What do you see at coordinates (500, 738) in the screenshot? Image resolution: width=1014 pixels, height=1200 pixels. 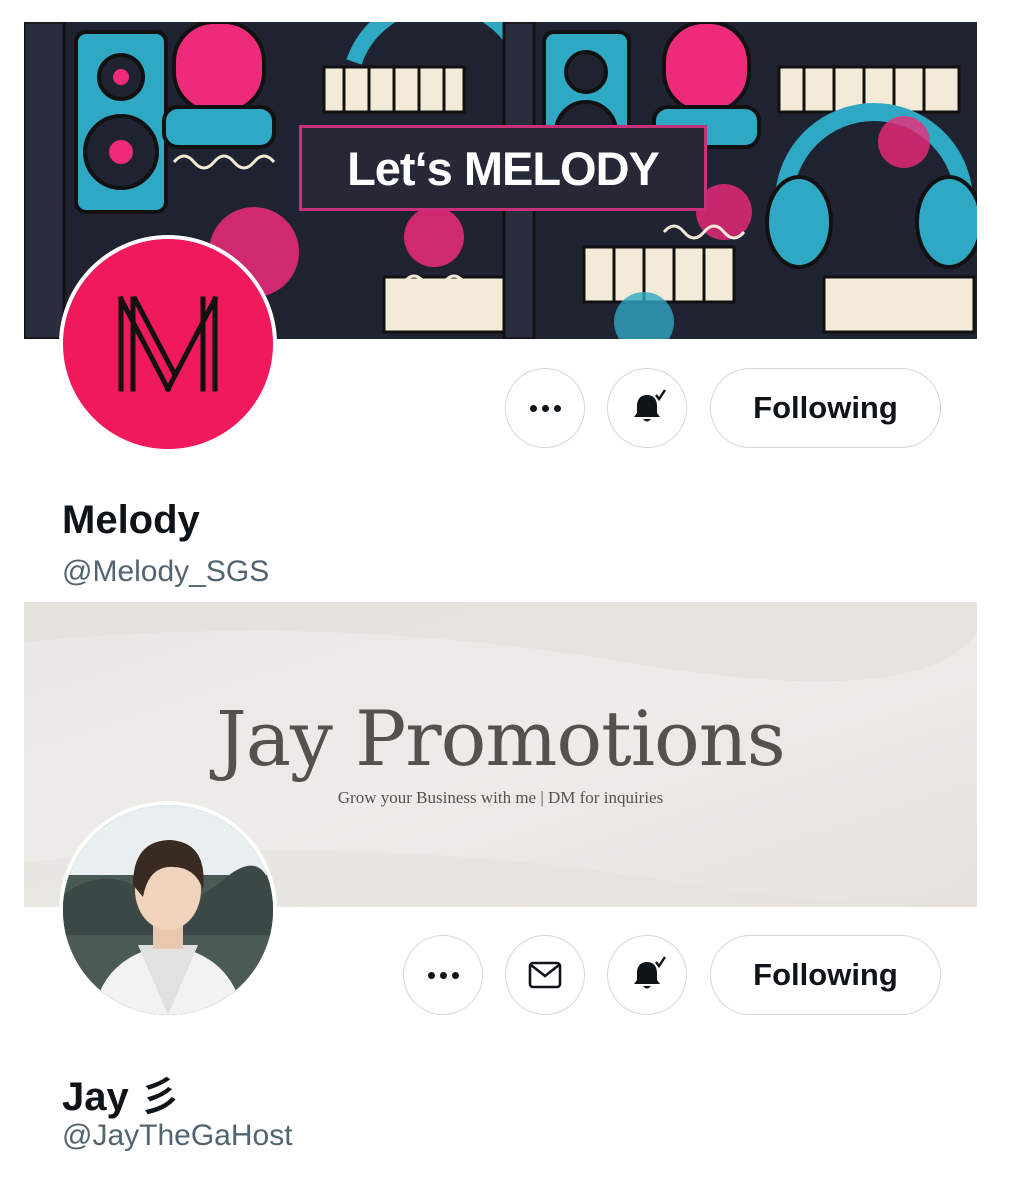 I see `banner-title: Jay Promotions` at bounding box center [500, 738].